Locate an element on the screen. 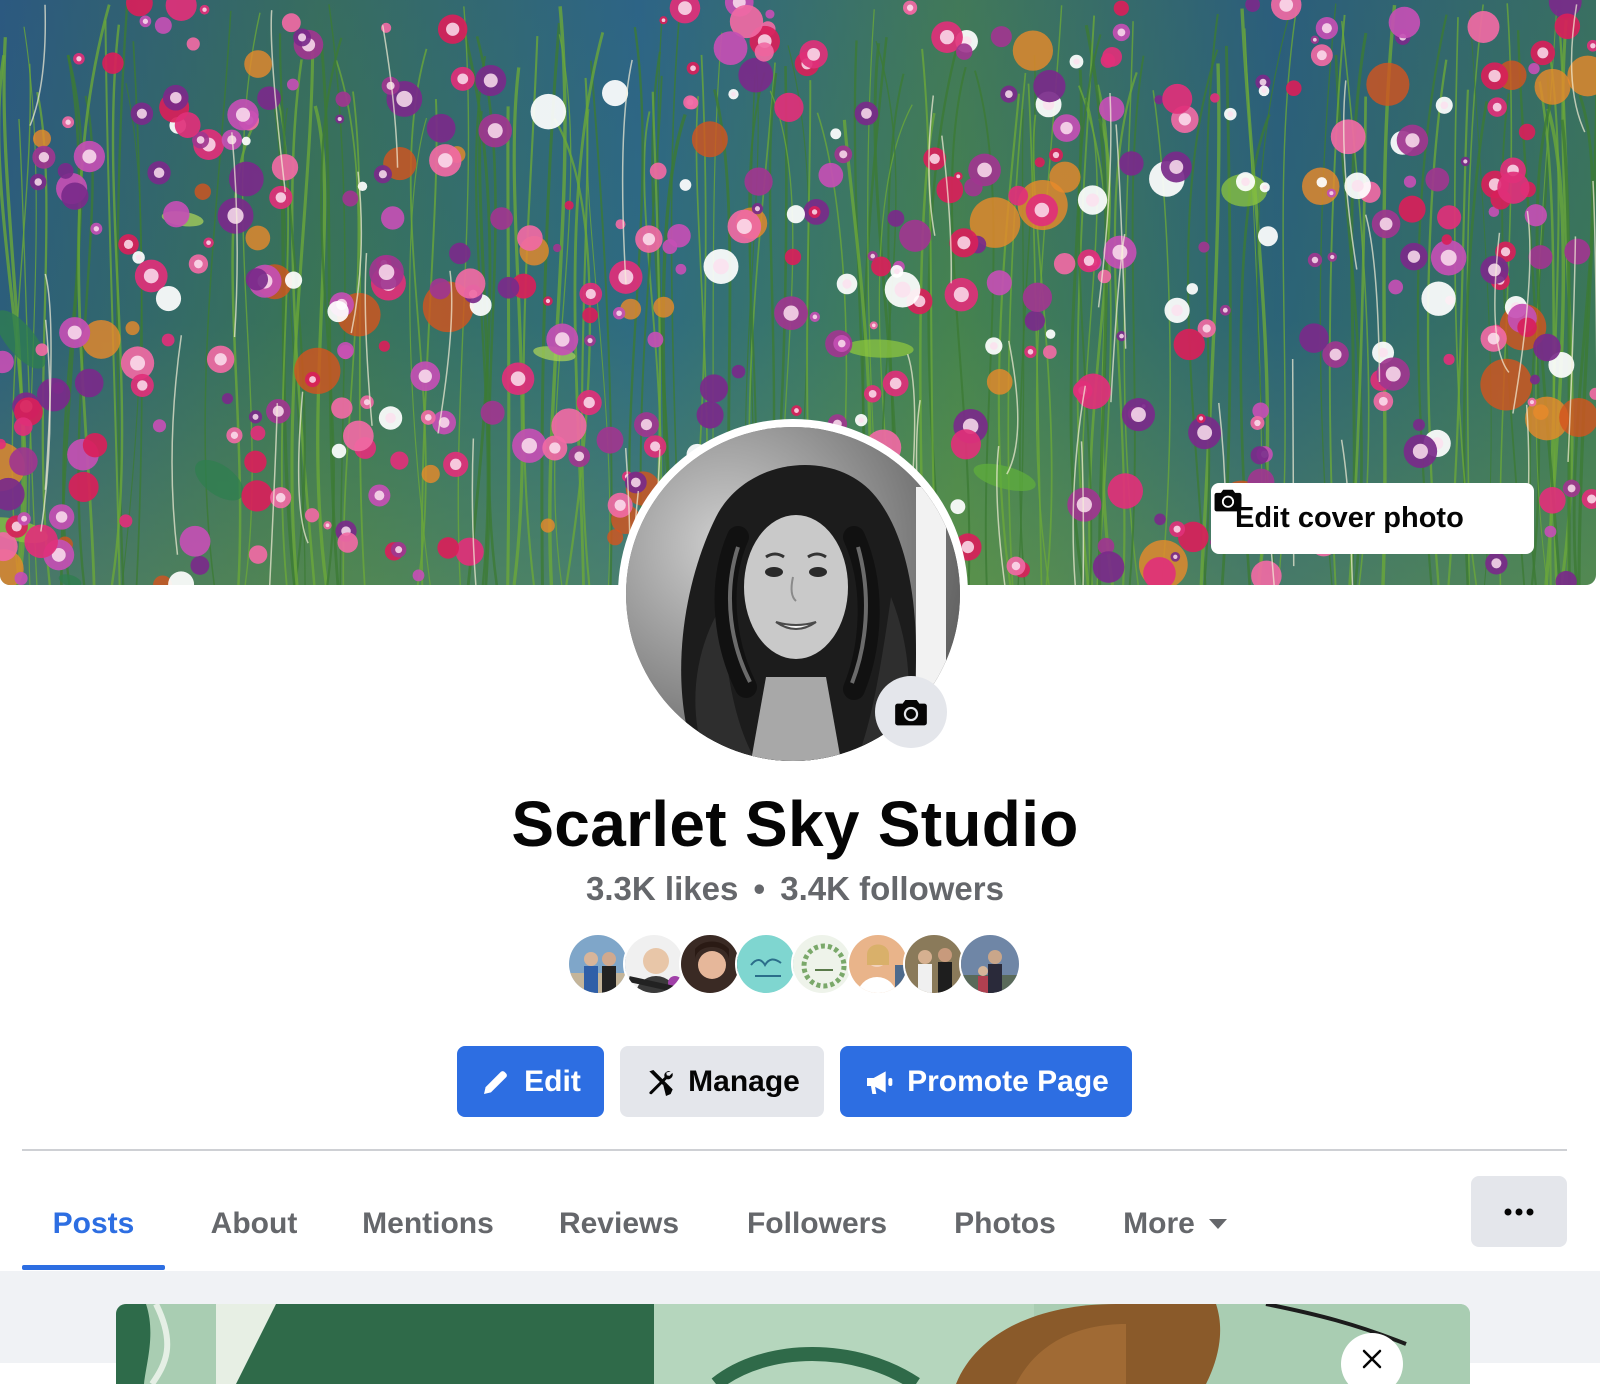 The image size is (1600, 1395). promo-card-image is located at coordinates (793, 1344).